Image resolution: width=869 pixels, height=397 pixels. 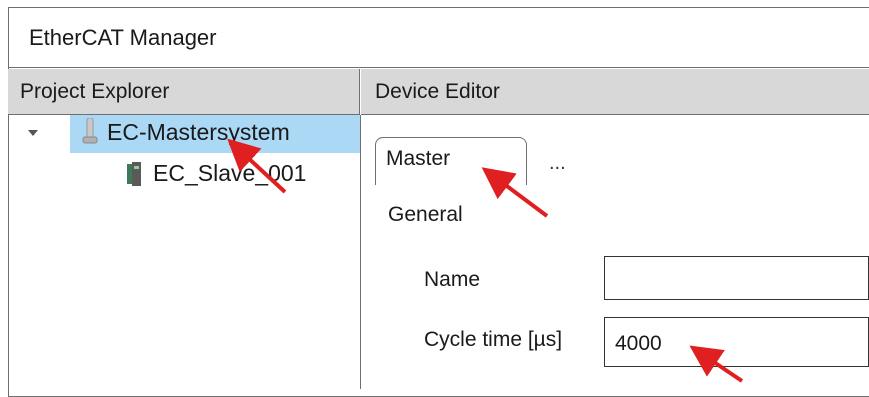 I want to click on pane-divider, so click(x=360, y=252).